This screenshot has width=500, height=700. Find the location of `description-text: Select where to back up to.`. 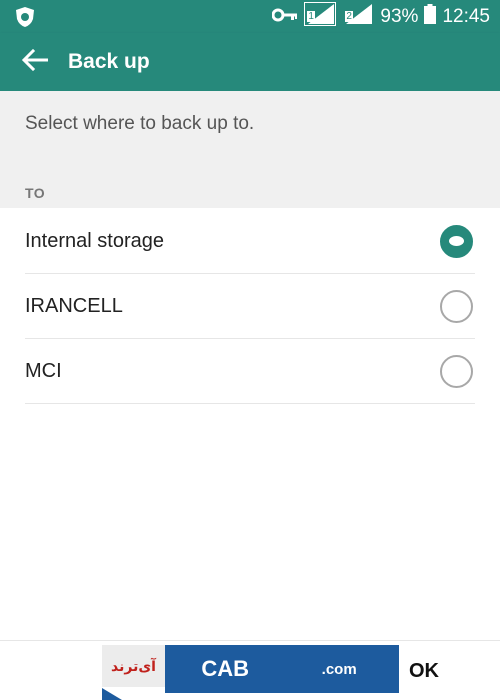

description-text: Select where to back up to. is located at coordinates (140, 123).